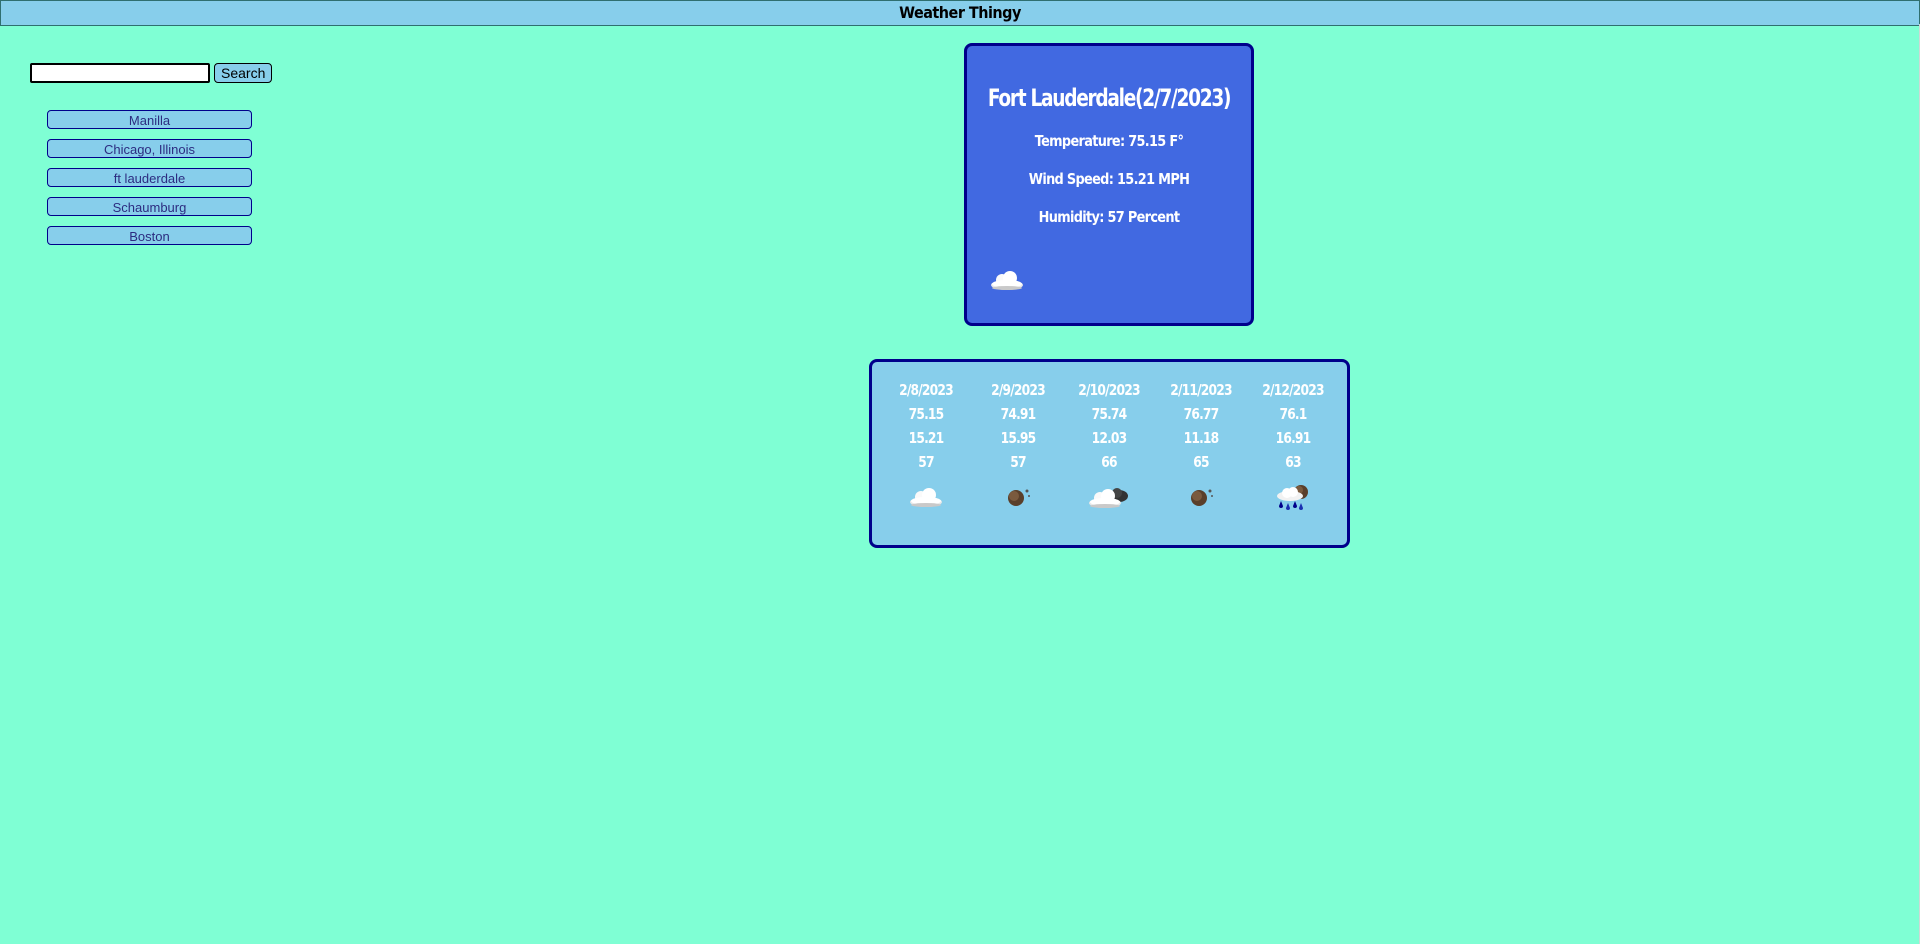 The image size is (1920, 944). Describe the element at coordinates (149, 119) in the screenshot. I see `history-item-manilla: Manilla` at that location.